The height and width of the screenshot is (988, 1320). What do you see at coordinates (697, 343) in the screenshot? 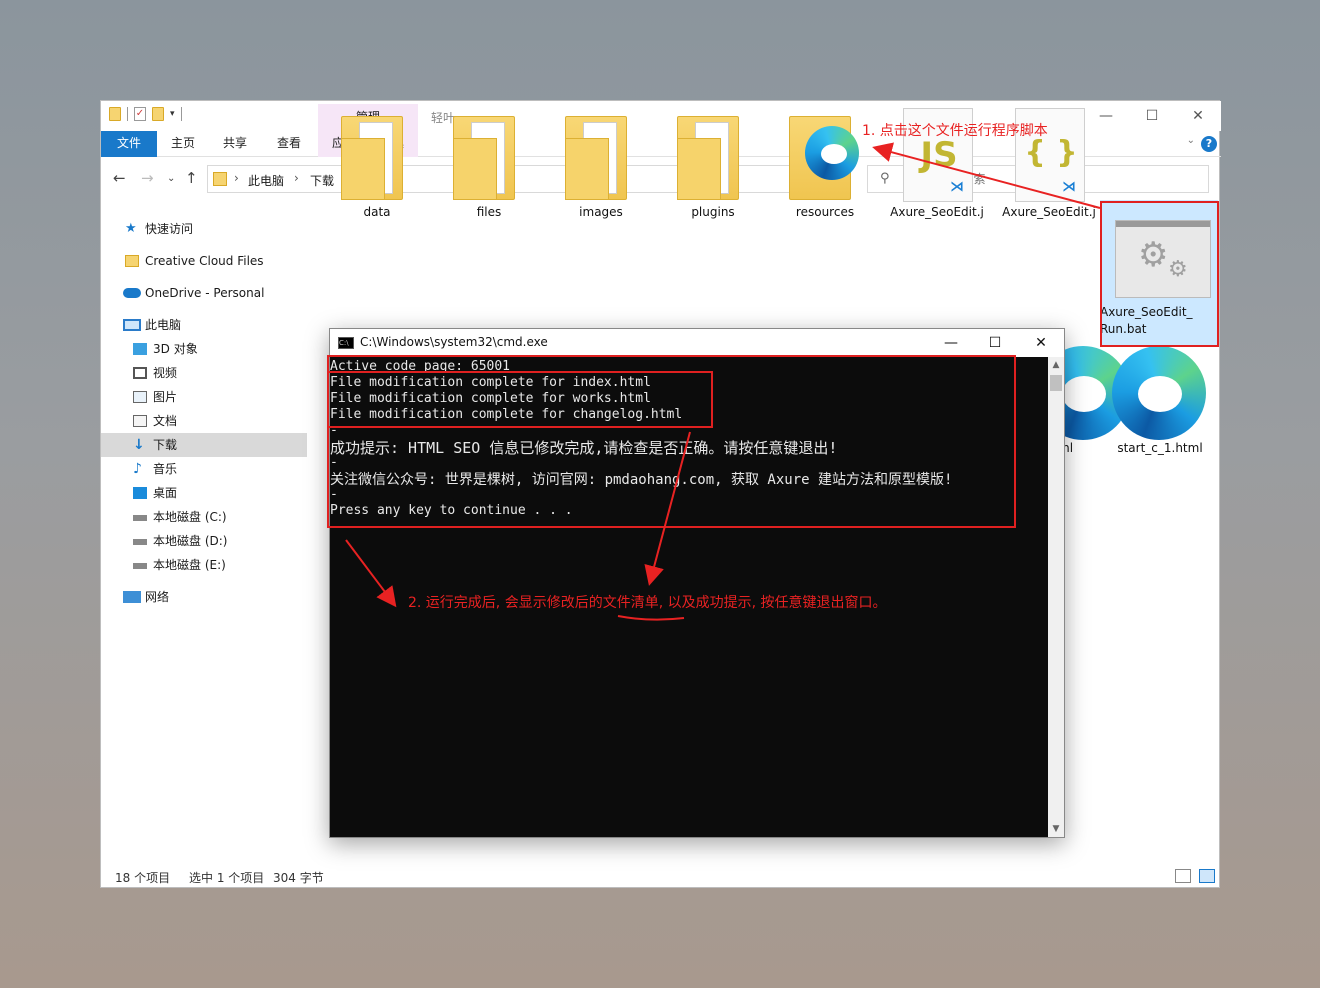
I see `cmd-title-bar: C:\ C:\Windows\system32\cmd.exe — ☐ ✕` at bounding box center [697, 343].